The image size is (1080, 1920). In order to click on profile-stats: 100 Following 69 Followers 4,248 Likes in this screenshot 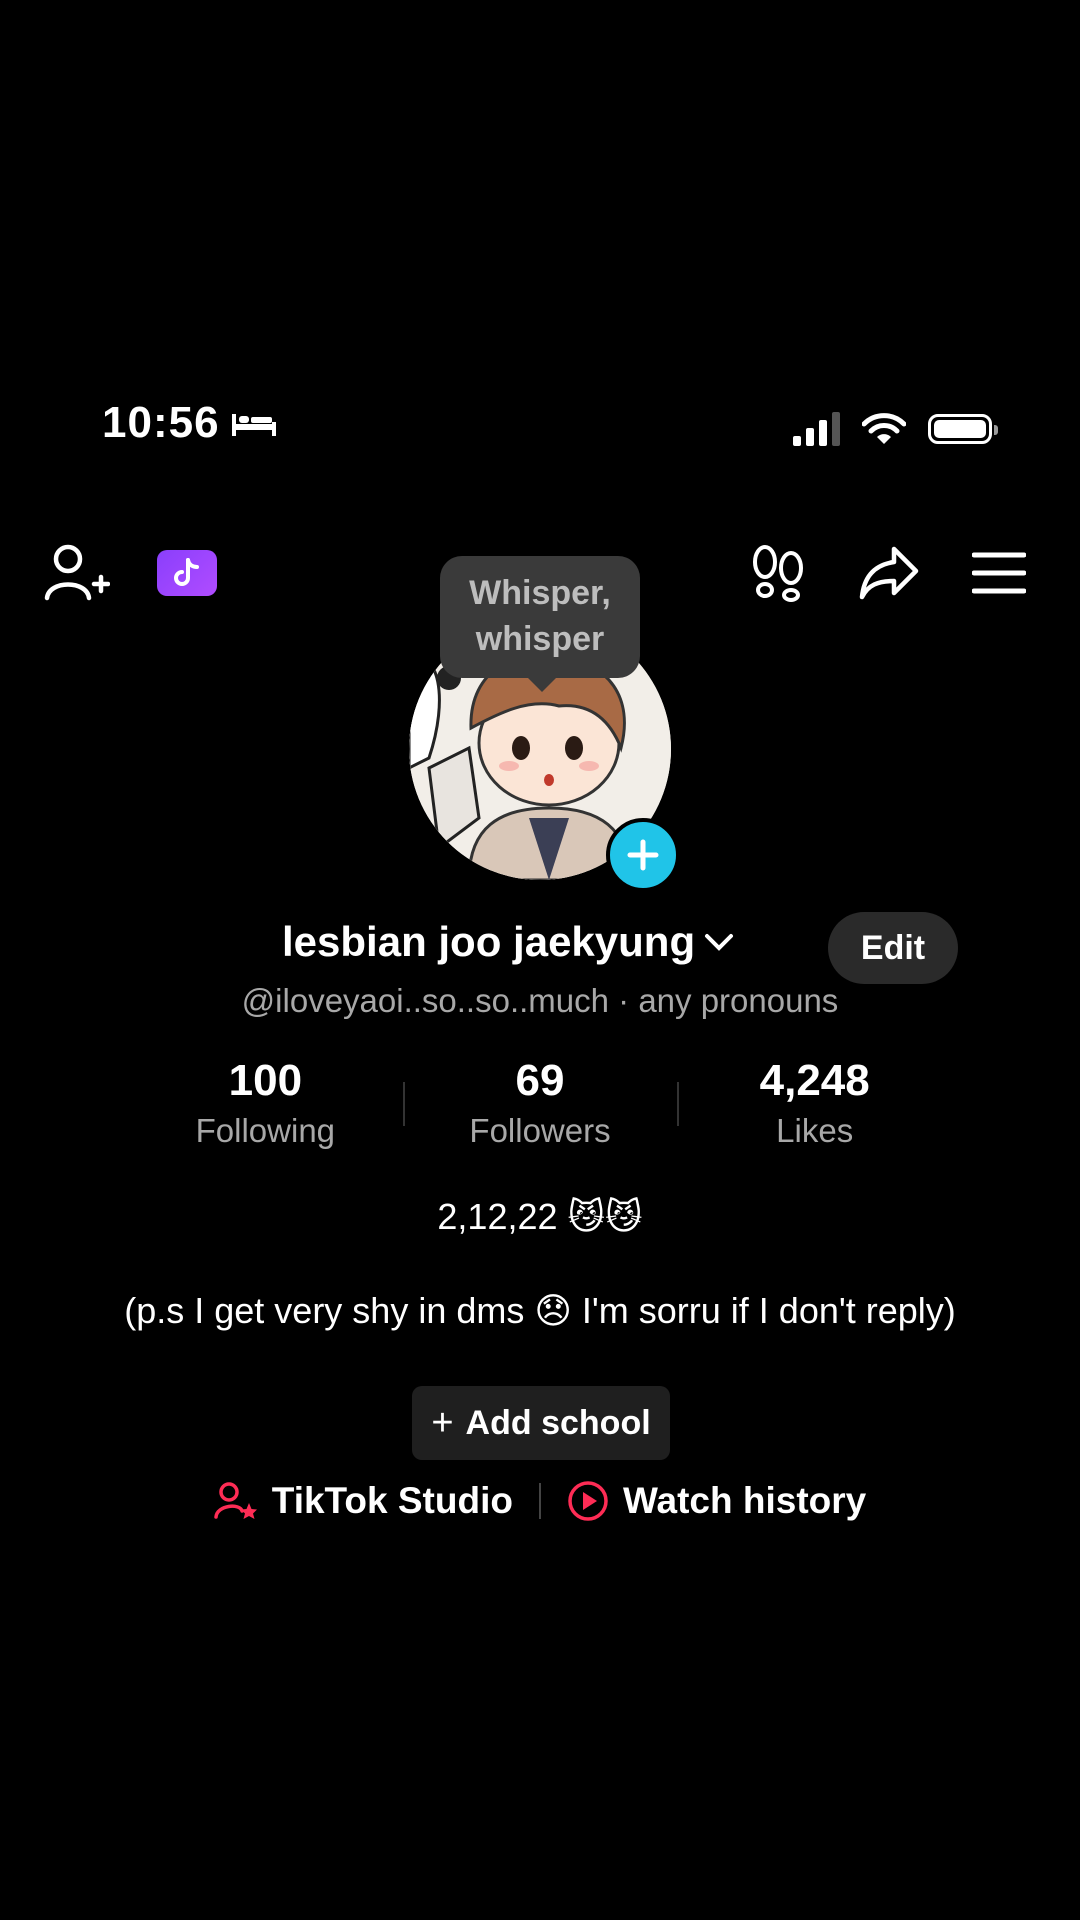, I will do `click(540, 1103)`.